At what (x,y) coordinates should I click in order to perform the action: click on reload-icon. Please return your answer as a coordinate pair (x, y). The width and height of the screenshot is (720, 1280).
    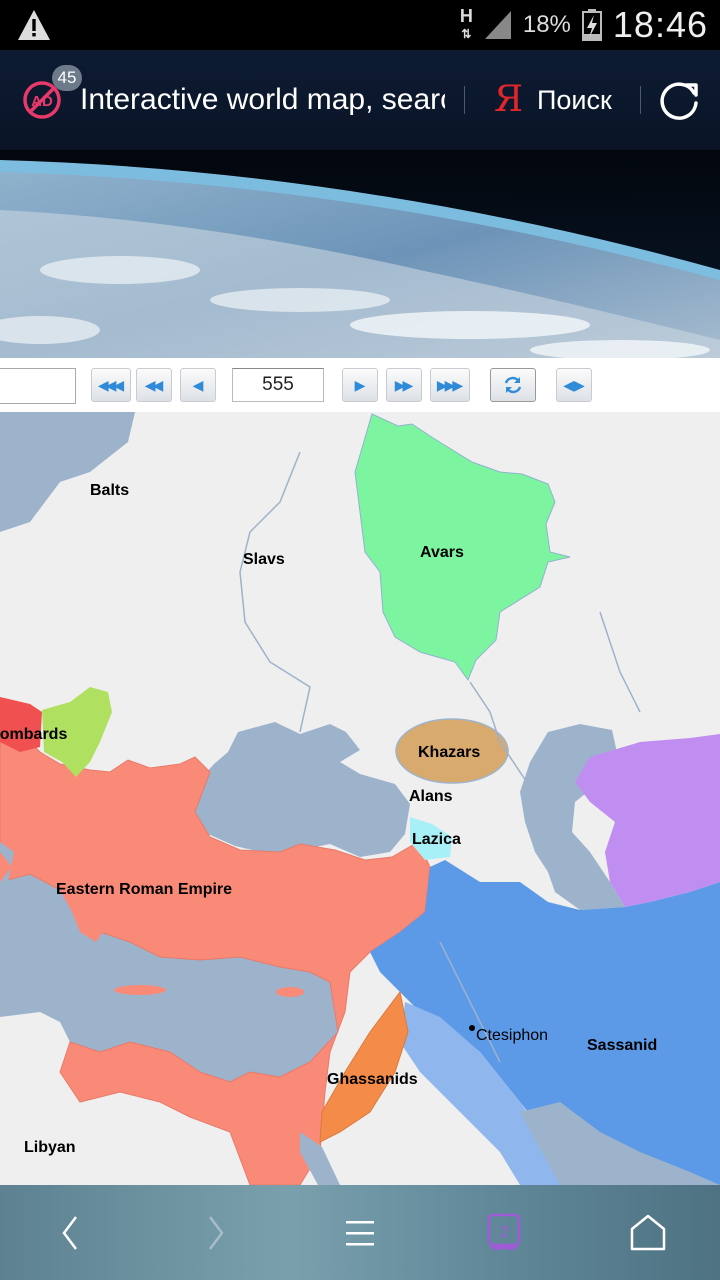
    Looking at the image, I should click on (679, 100).